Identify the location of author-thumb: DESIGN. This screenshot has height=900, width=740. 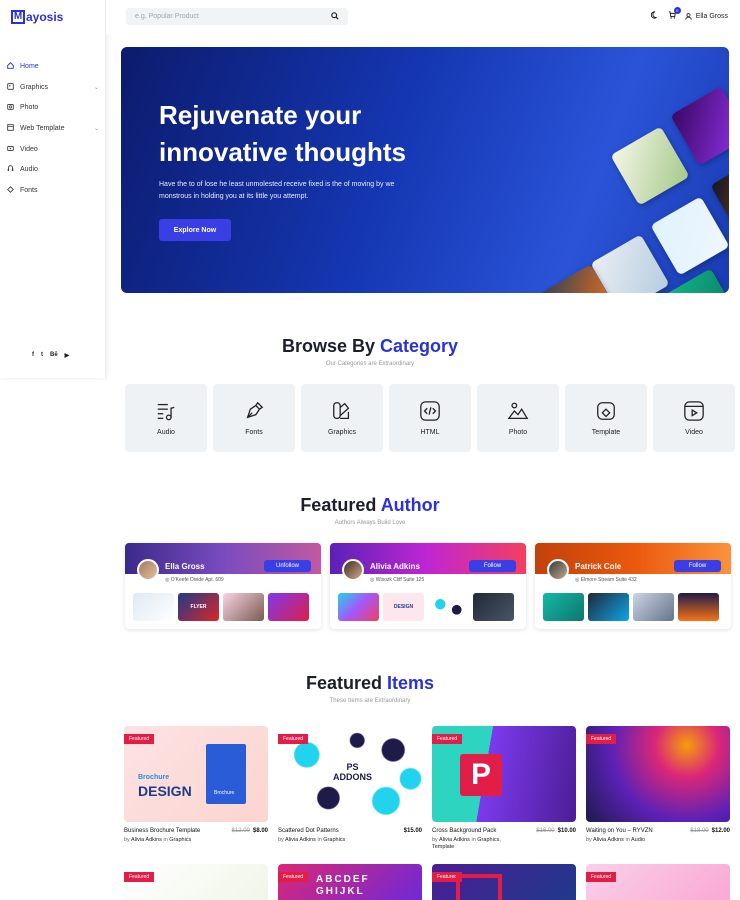
(403, 607).